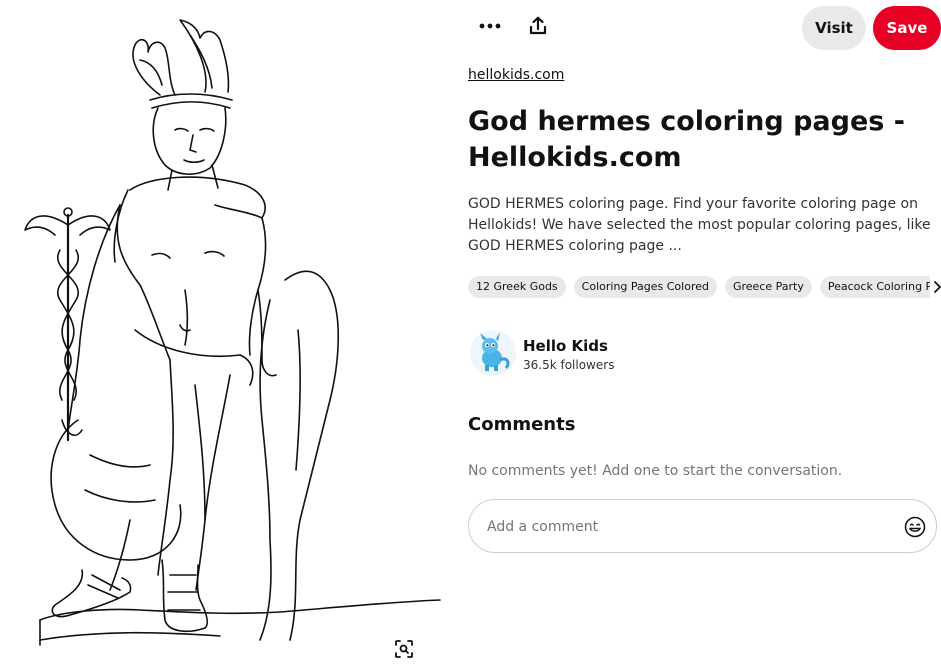 This screenshot has height=669, width=941. I want to click on share-upload-icon, so click(538, 25).